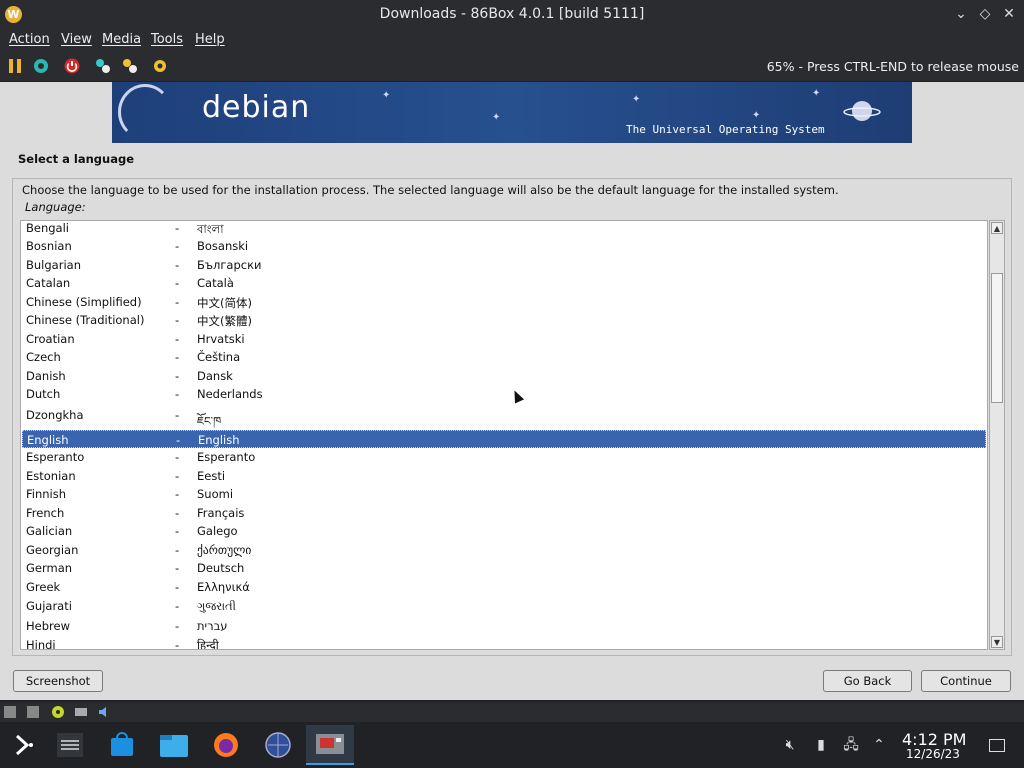 The height and width of the screenshot is (768, 1024). What do you see at coordinates (504, 494) in the screenshot?
I see `list-item: Finnish - Suomi` at bounding box center [504, 494].